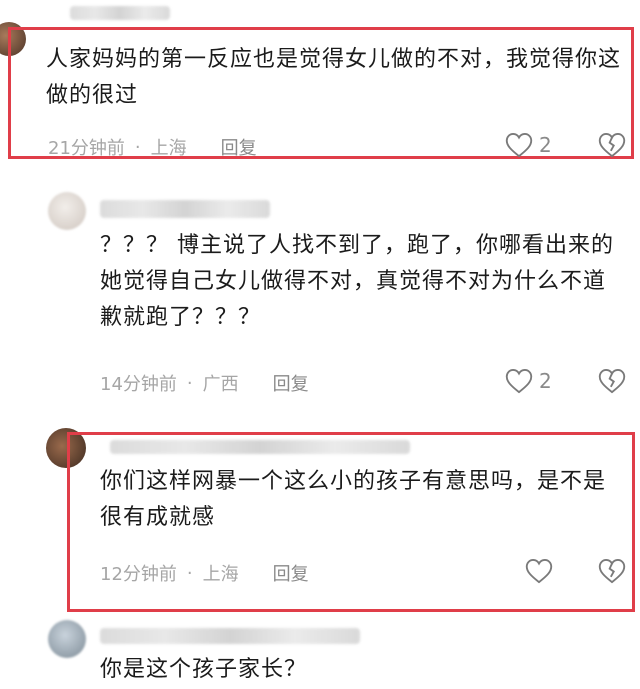 Image resolution: width=640 pixels, height=689 pixels. What do you see at coordinates (138, 574) in the screenshot?
I see `comment-time: 12分钟前` at bounding box center [138, 574].